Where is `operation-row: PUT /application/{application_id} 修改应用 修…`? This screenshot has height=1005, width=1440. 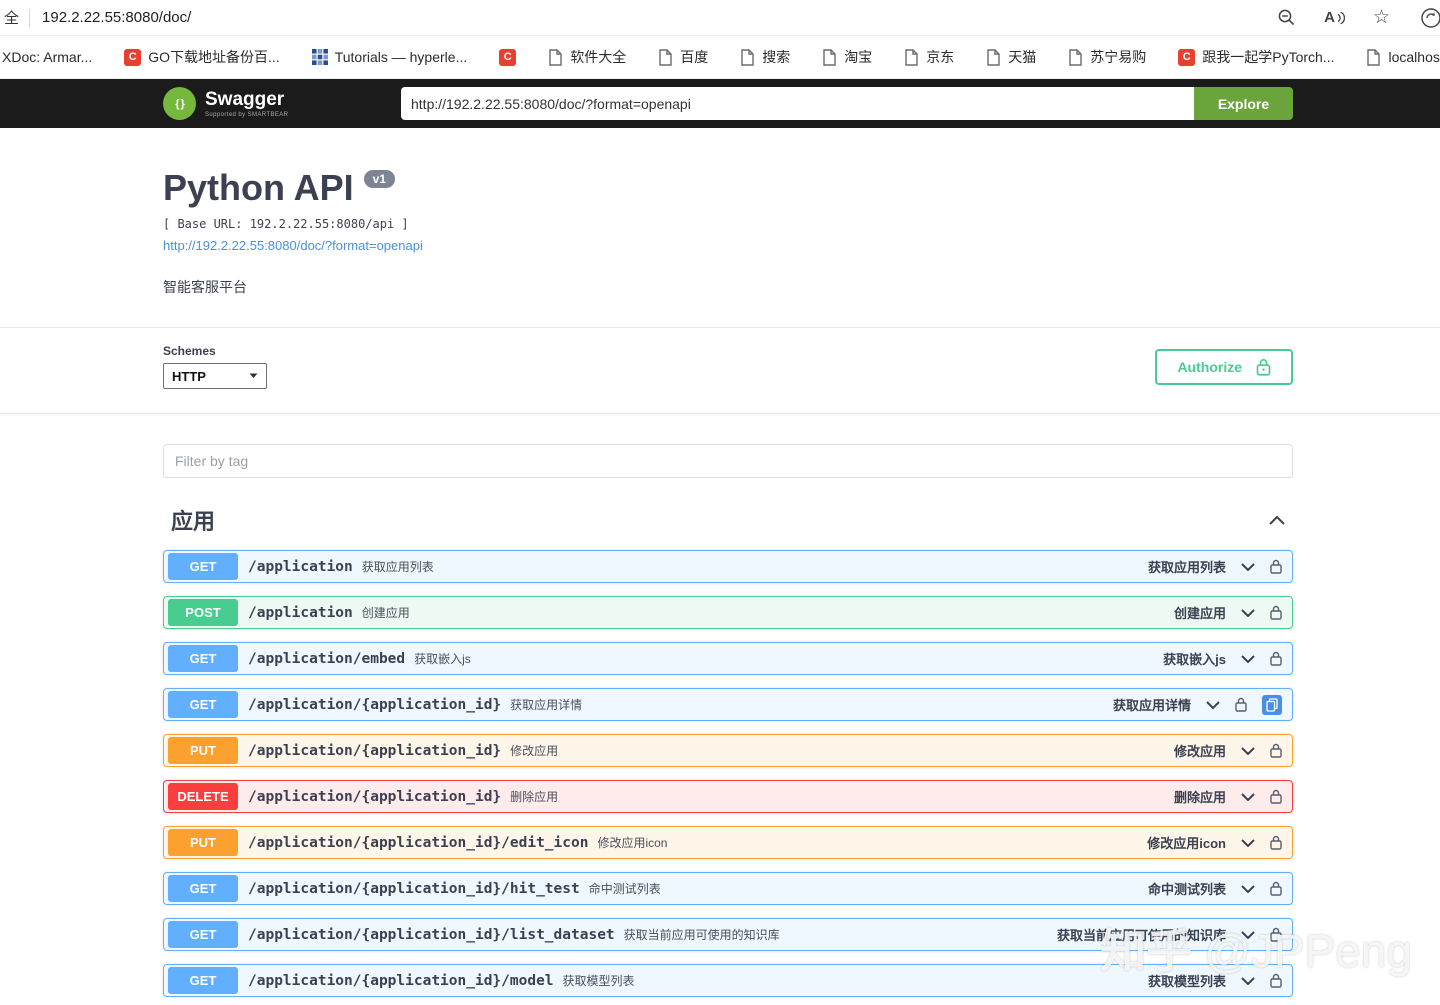 operation-row: PUT /application/{application_id} 修改应用 修… is located at coordinates (728, 750).